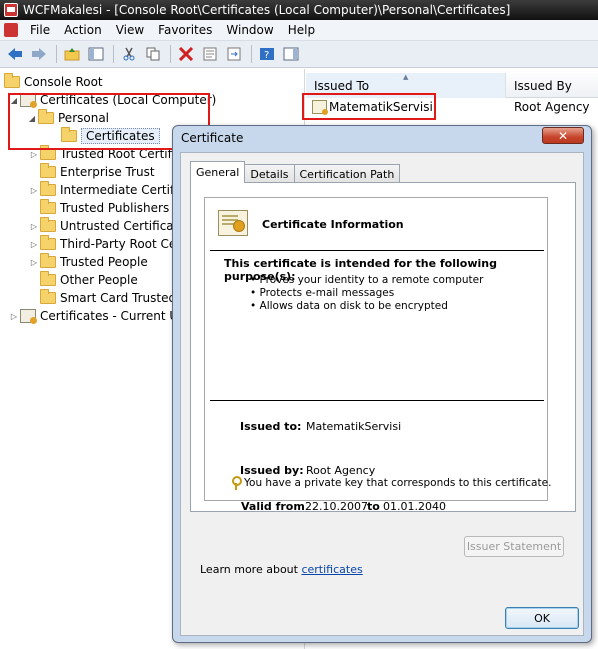  Describe the element at coordinates (269, 173) in the screenshot. I see `tab-details: Details` at that location.